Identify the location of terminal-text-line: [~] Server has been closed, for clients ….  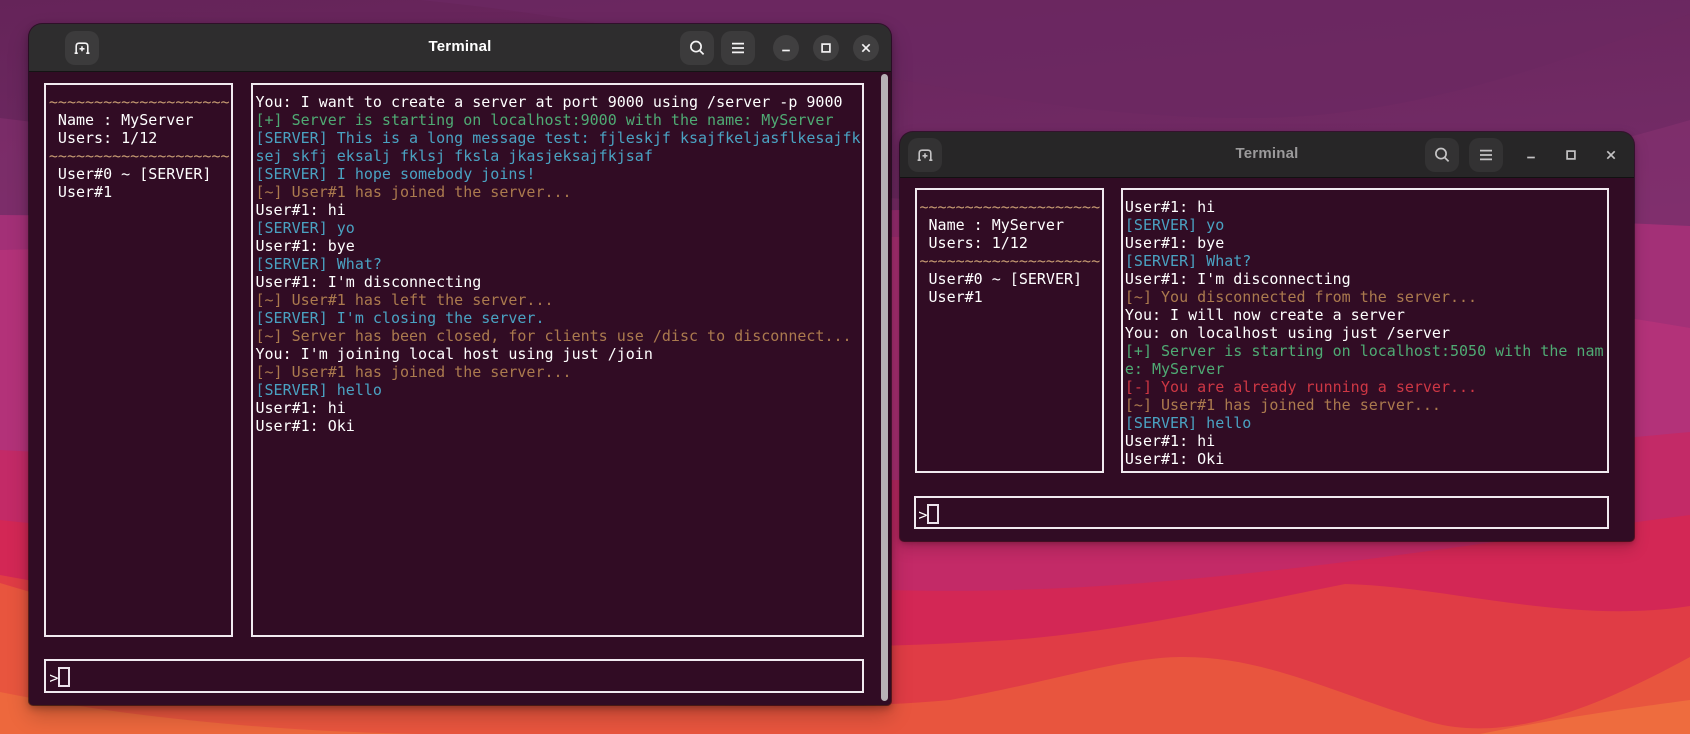
(553, 335).